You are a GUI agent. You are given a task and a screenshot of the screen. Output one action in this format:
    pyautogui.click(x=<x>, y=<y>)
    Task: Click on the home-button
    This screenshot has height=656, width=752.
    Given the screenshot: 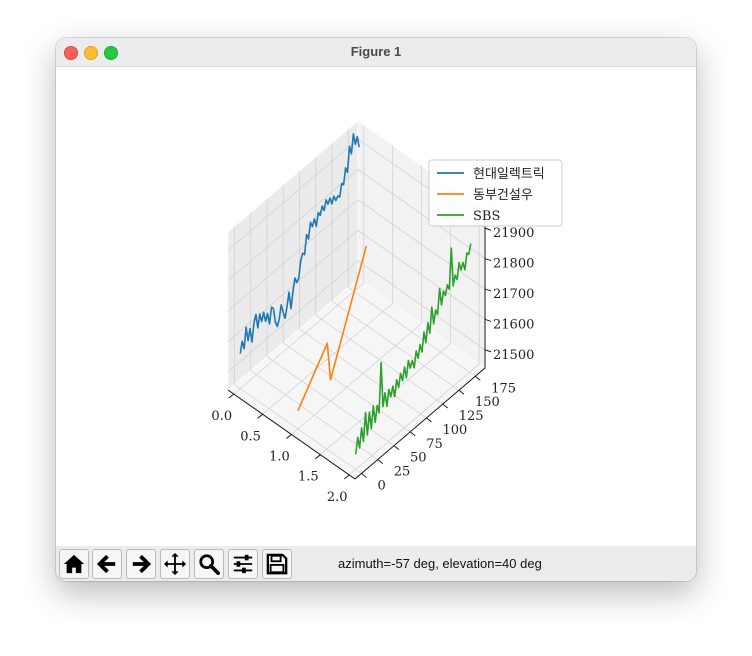 What is the action you would take?
    pyautogui.click(x=74, y=564)
    